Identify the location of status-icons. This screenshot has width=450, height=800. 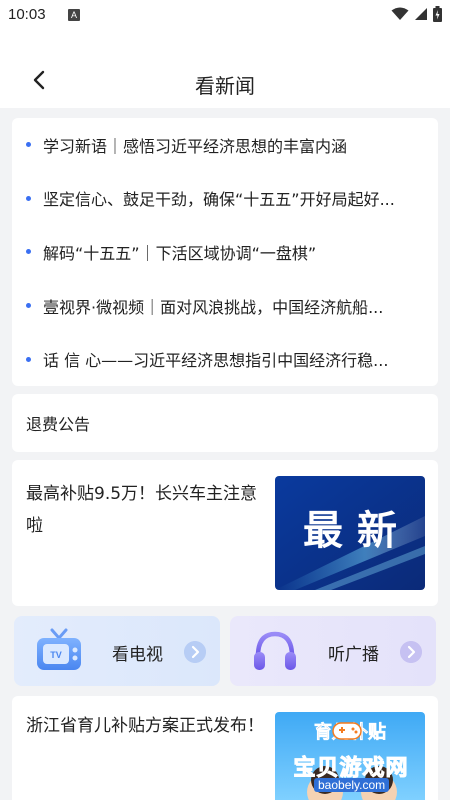
(416, 14).